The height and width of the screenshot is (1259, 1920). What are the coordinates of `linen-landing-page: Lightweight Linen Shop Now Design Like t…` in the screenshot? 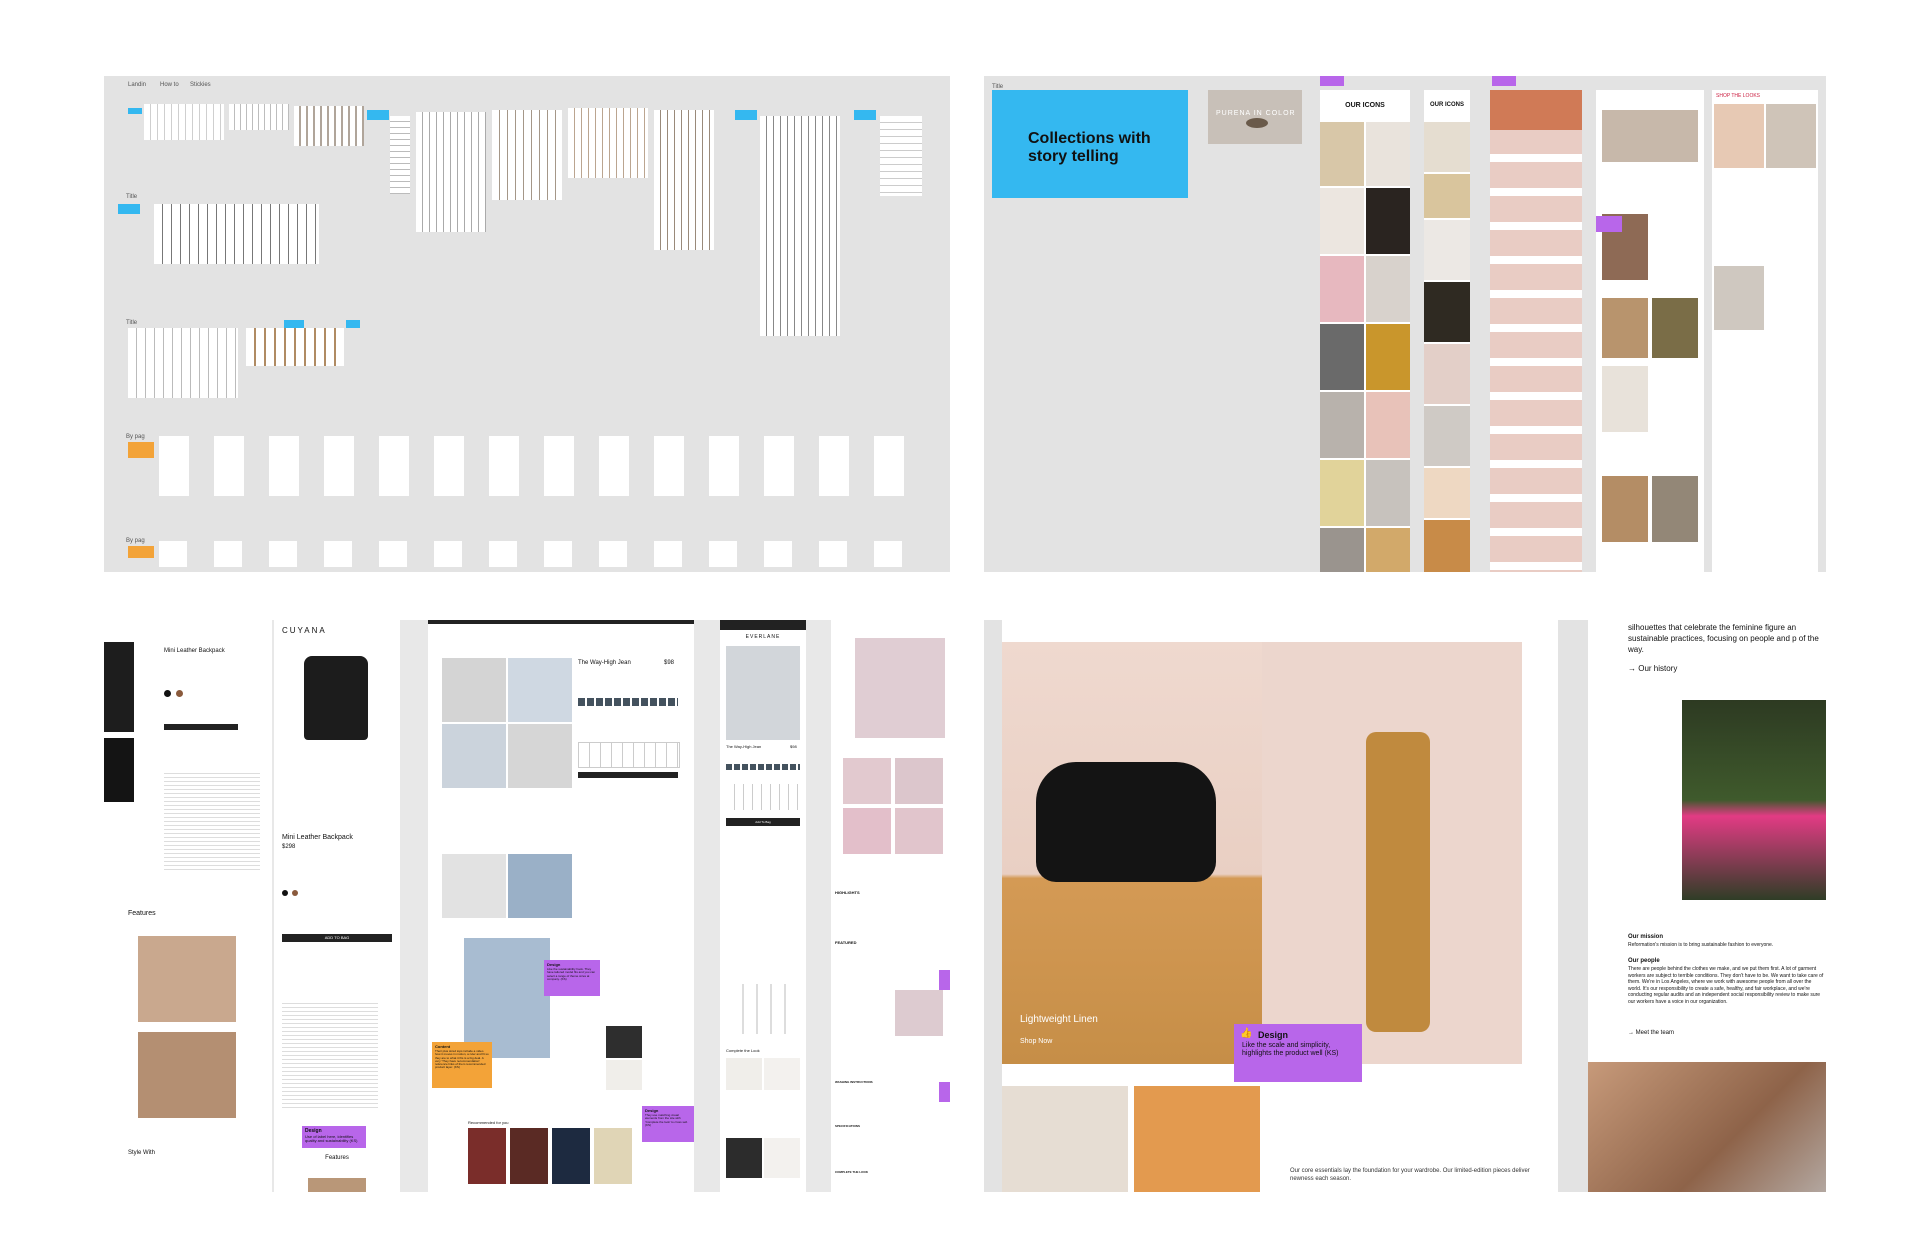 It's located at (1280, 906).